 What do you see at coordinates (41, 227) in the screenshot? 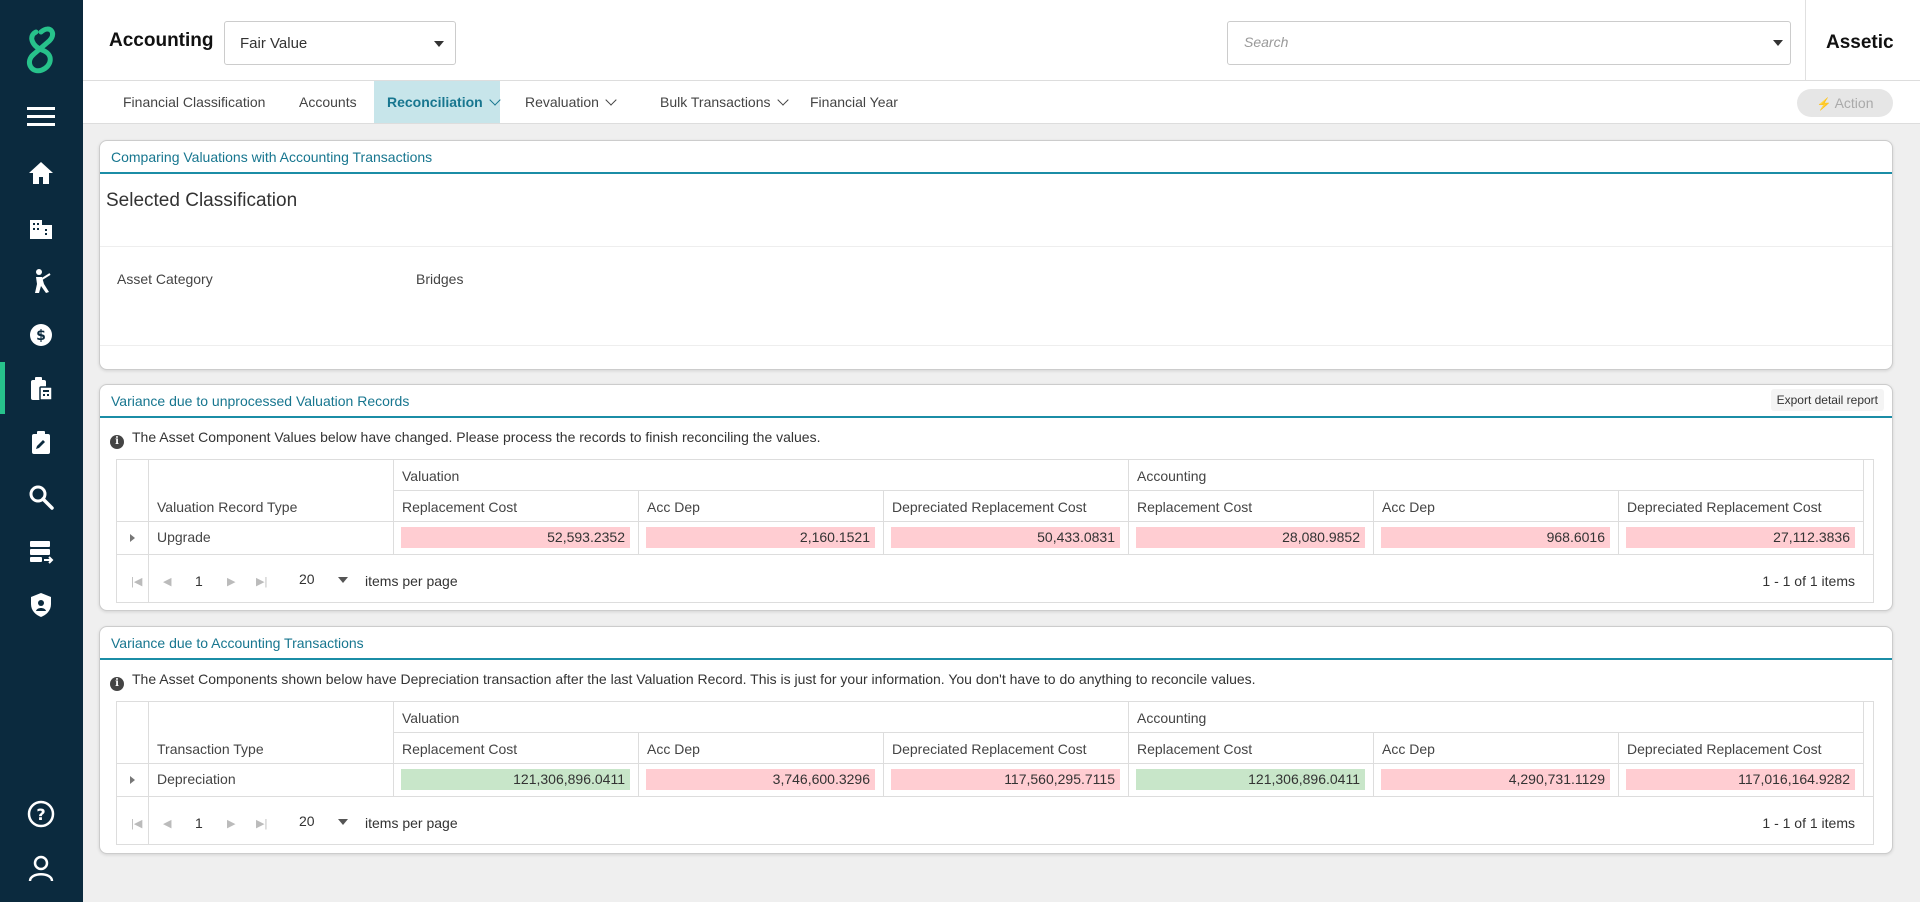
I see `buildings-icon` at bounding box center [41, 227].